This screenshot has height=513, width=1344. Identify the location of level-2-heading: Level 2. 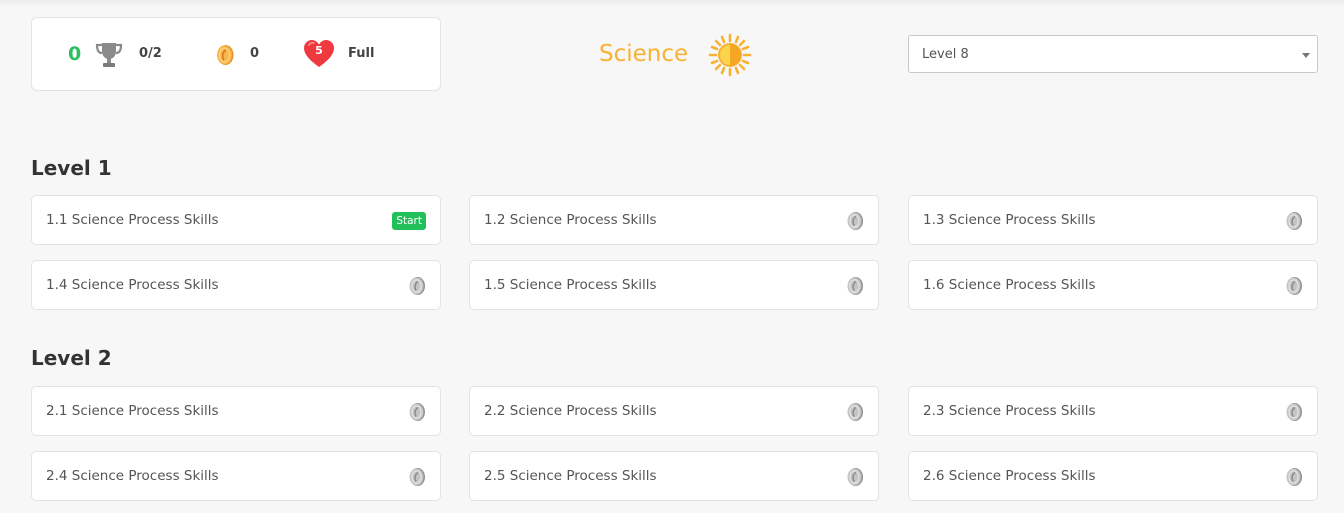
(71, 358).